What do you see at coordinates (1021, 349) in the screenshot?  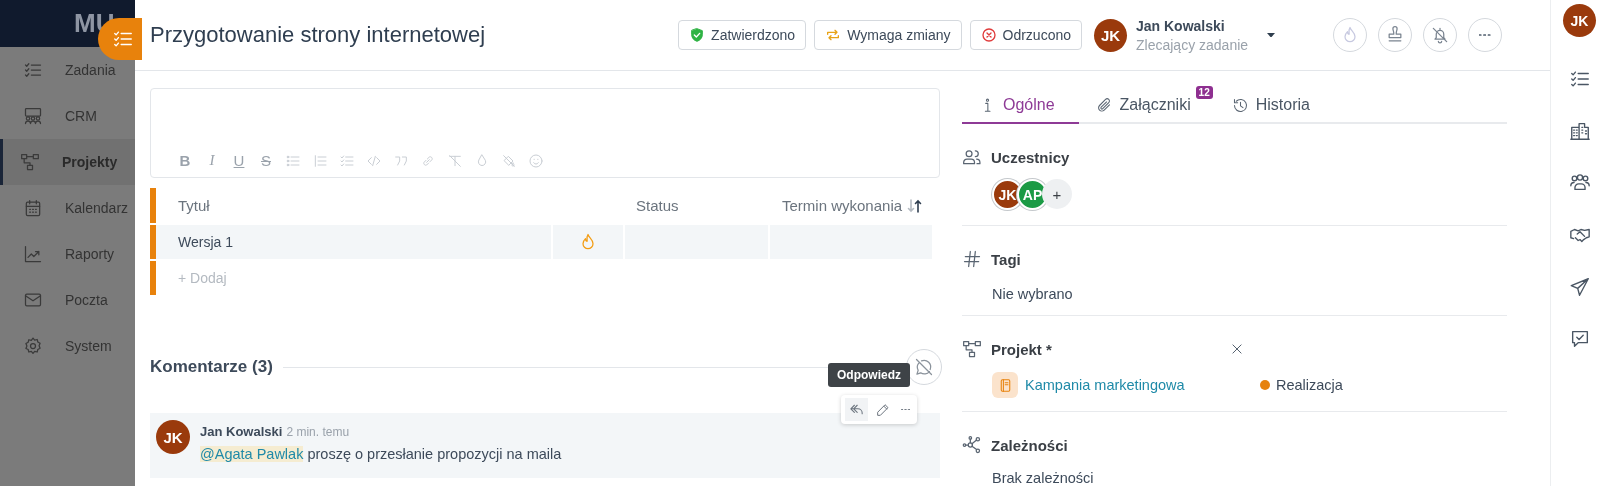 I see `section-heading: Projekt *` at bounding box center [1021, 349].